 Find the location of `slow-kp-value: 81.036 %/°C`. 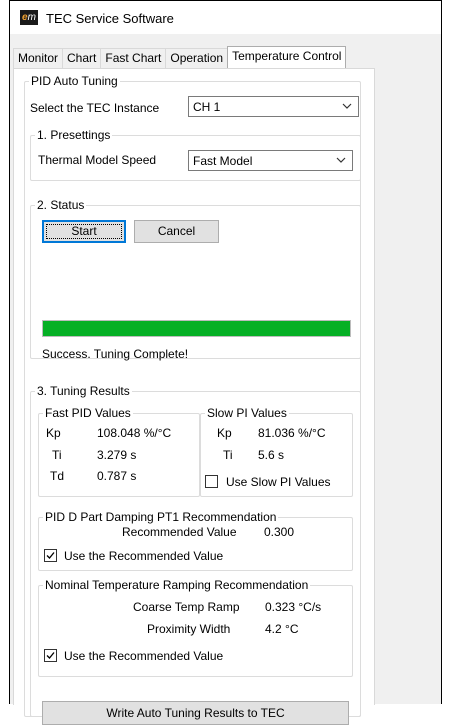

slow-kp-value: 81.036 %/°C is located at coordinates (292, 433).